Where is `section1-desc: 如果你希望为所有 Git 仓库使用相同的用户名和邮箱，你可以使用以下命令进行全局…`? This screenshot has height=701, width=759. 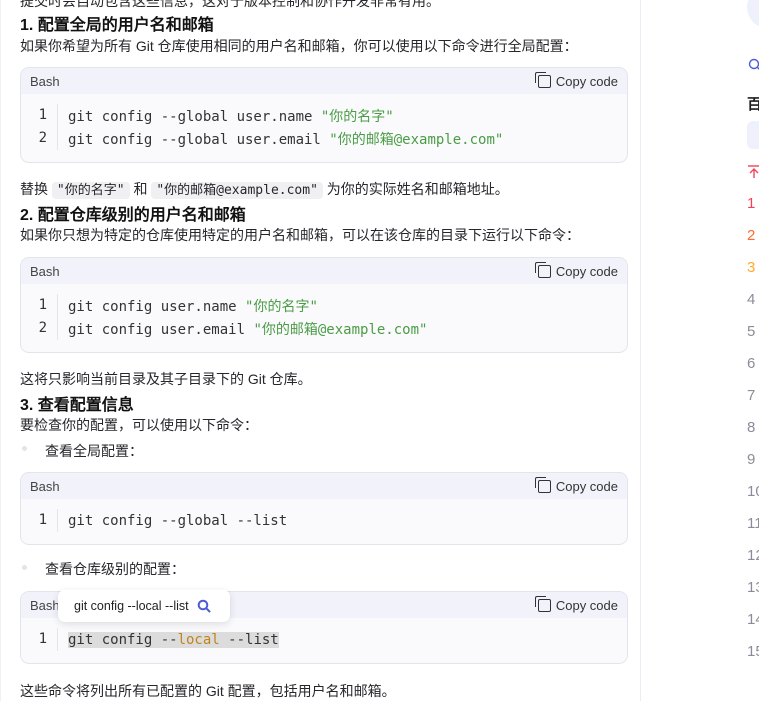 section1-desc: 如果你希望为所有 Git 仓库使用相同的用户名和邮箱，你可以使用以下命令进行全局… is located at coordinates (299, 46).